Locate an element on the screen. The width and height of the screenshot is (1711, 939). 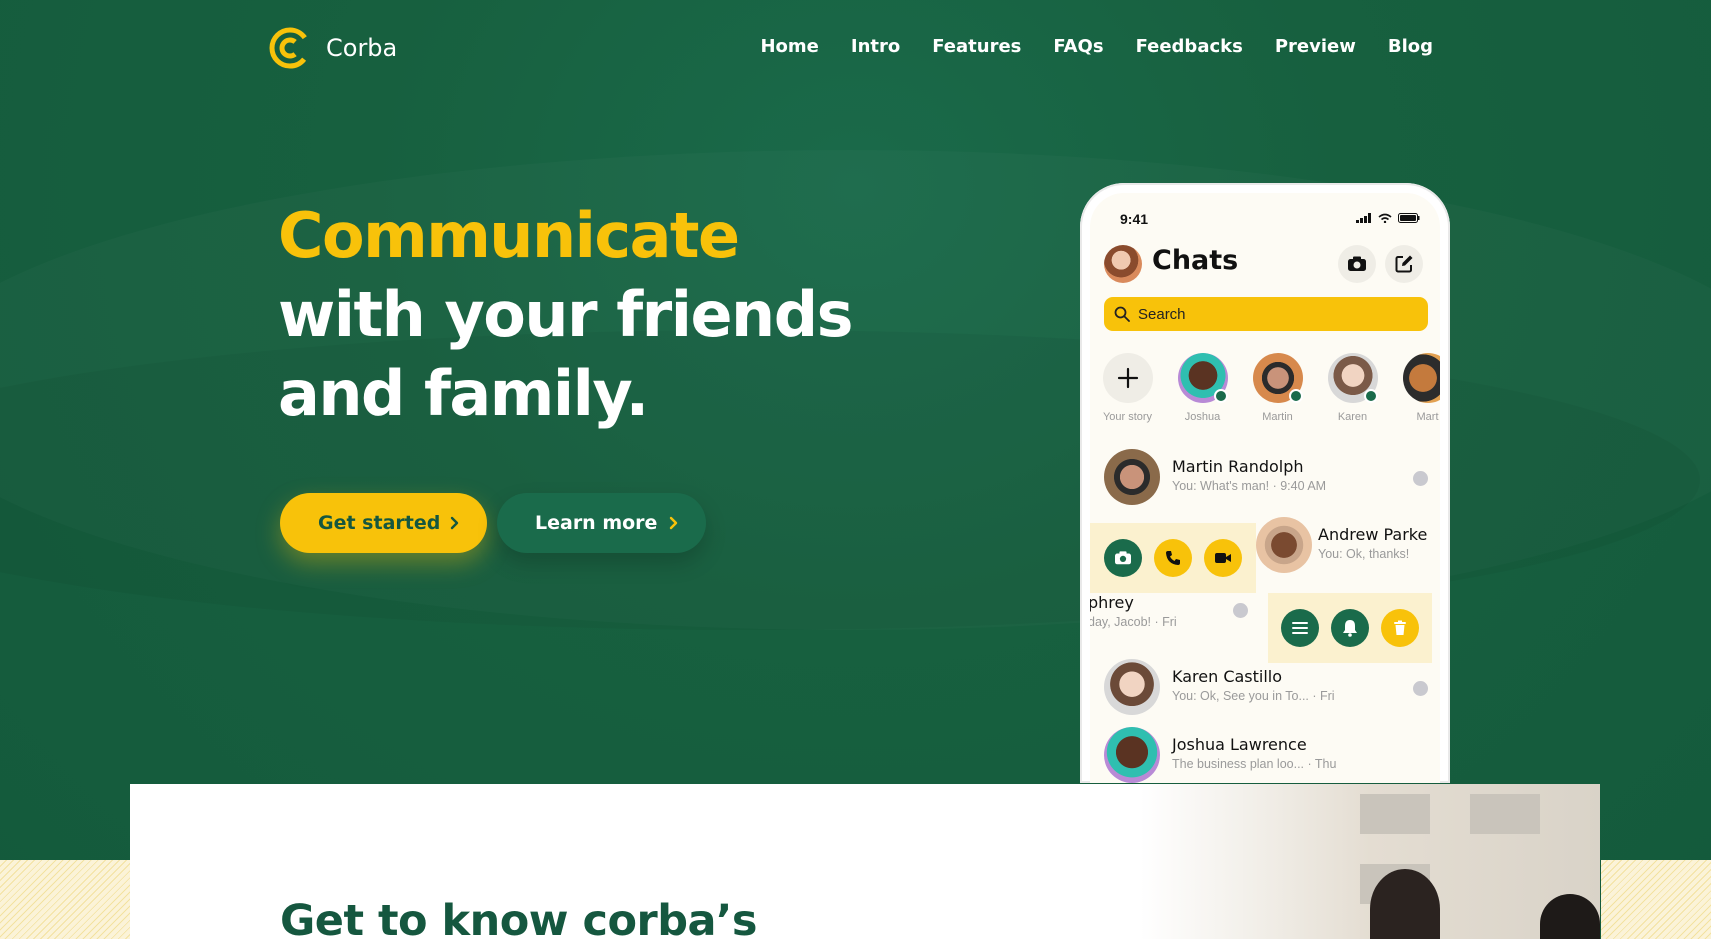
camera-action-button is located at coordinates (1123, 558).